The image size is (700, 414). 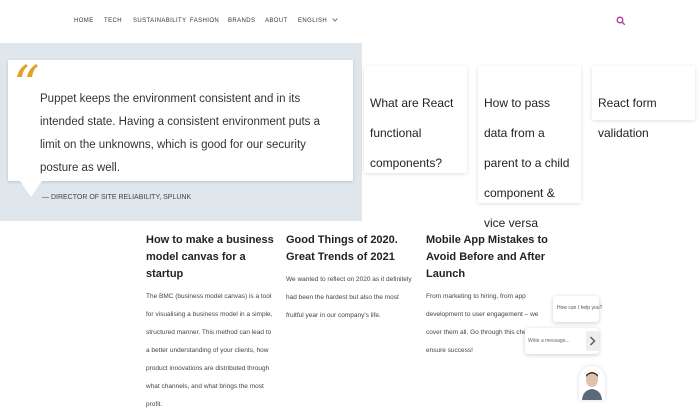 I want to click on related-card-title: What are React functional components?, so click(x=412, y=133).